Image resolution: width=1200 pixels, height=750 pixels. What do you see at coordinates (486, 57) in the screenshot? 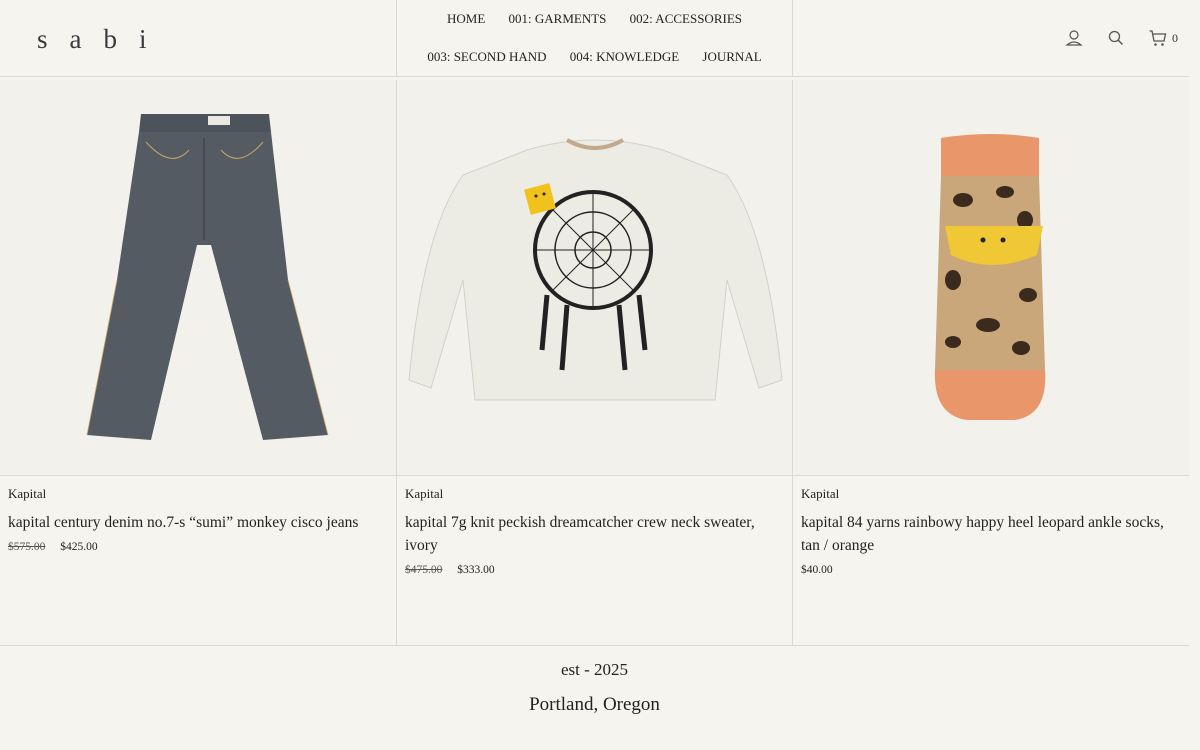
I see `nav-second-hand: 003: SECOND HAND` at bounding box center [486, 57].